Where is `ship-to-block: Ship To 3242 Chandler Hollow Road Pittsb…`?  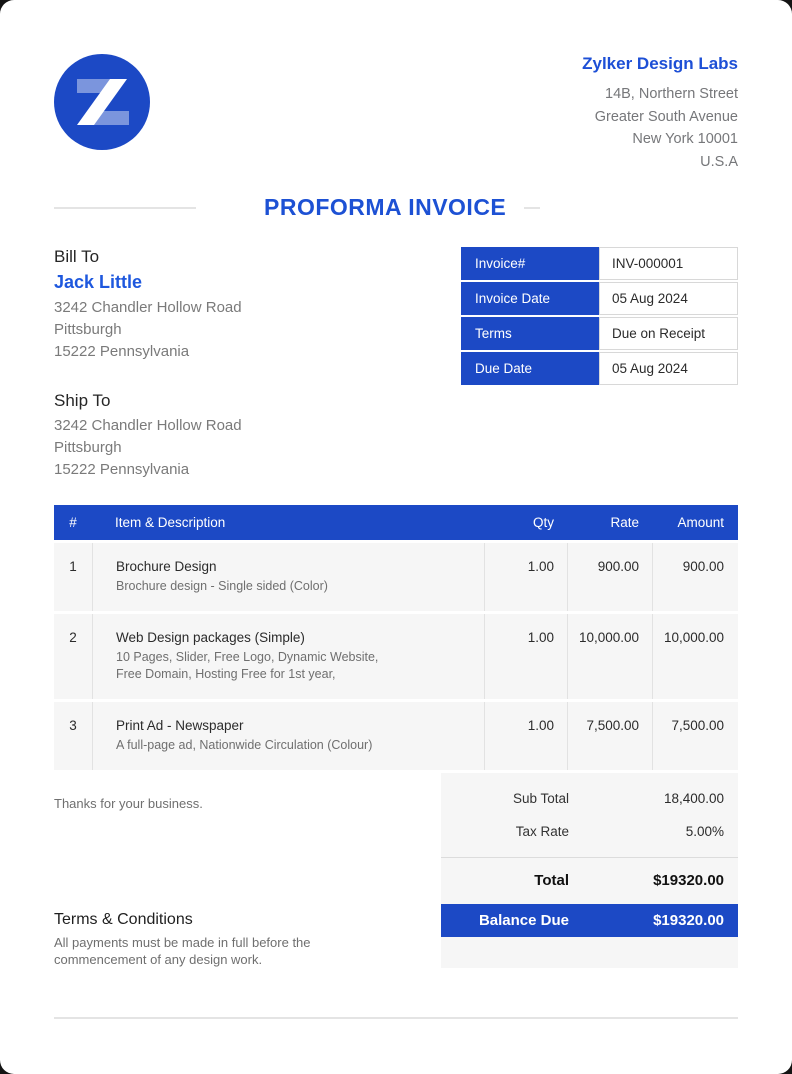 ship-to-block: Ship To 3242 Chandler Hollow Road Pittsb… is located at coordinates (148, 436).